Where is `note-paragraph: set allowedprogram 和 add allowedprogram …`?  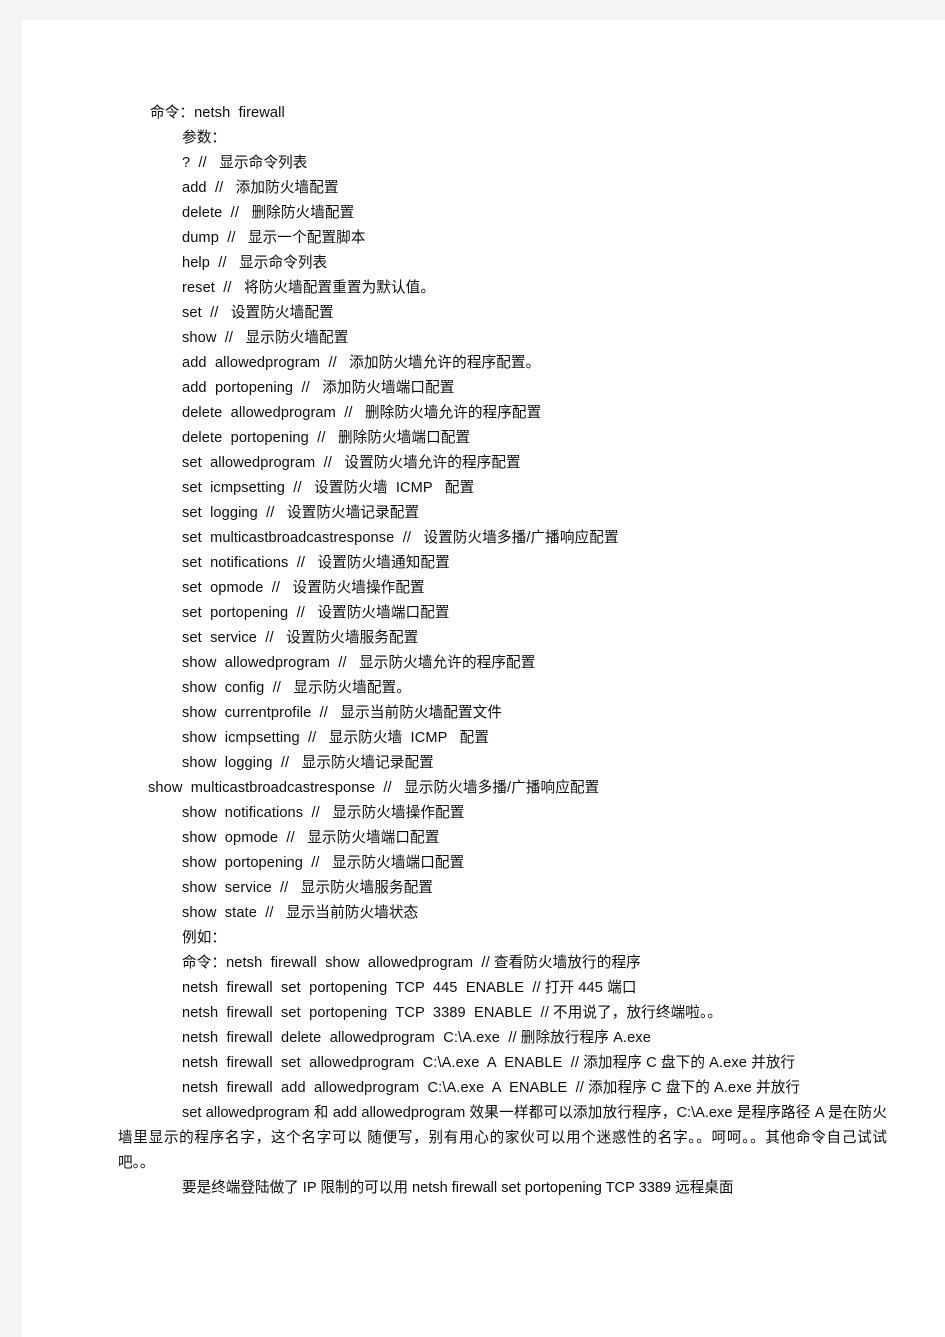 note-paragraph: set allowedprogram 和 add allowedprogram … is located at coordinates (502, 1138).